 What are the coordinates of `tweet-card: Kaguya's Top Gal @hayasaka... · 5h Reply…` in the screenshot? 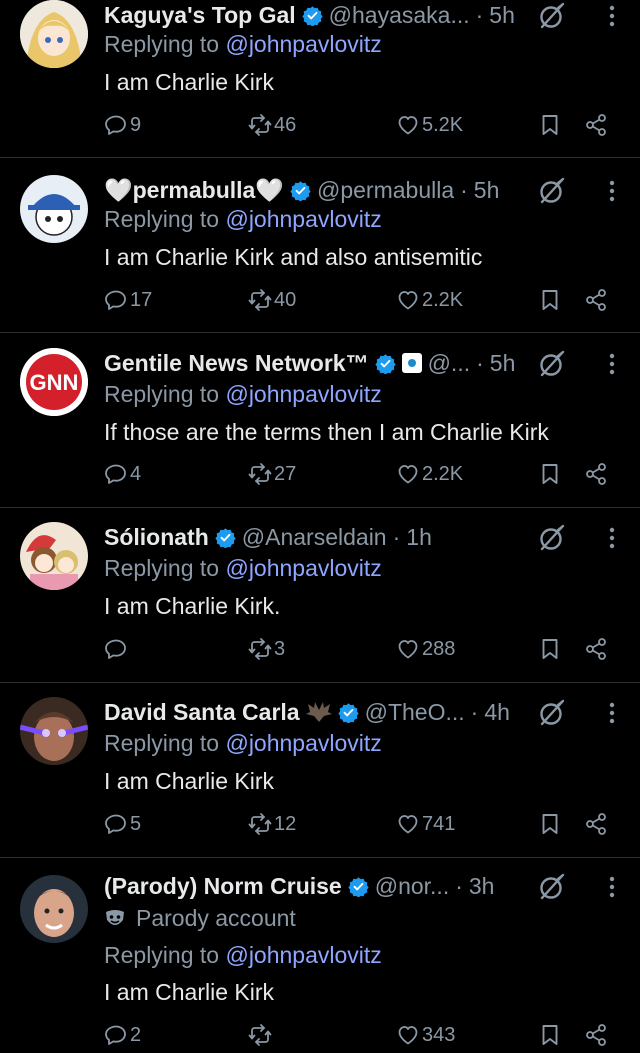 It's located at (320, 78).